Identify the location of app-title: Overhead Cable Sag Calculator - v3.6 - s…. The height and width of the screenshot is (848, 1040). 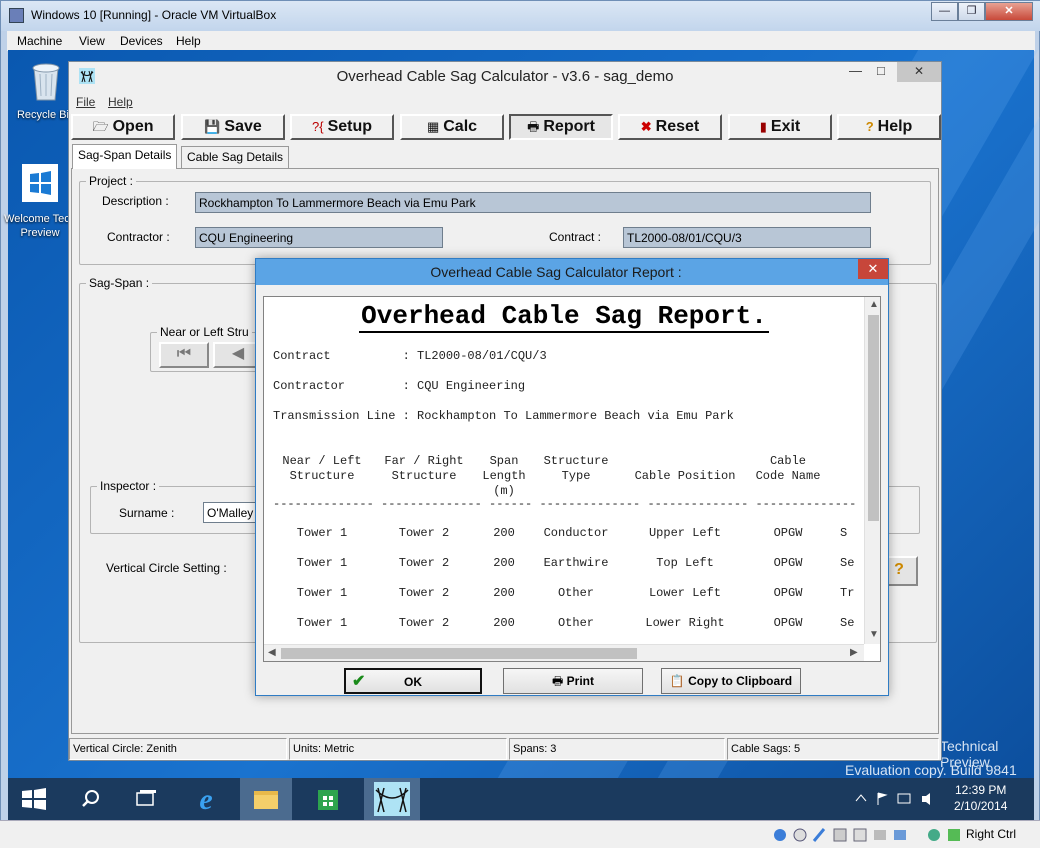
(505, 76).